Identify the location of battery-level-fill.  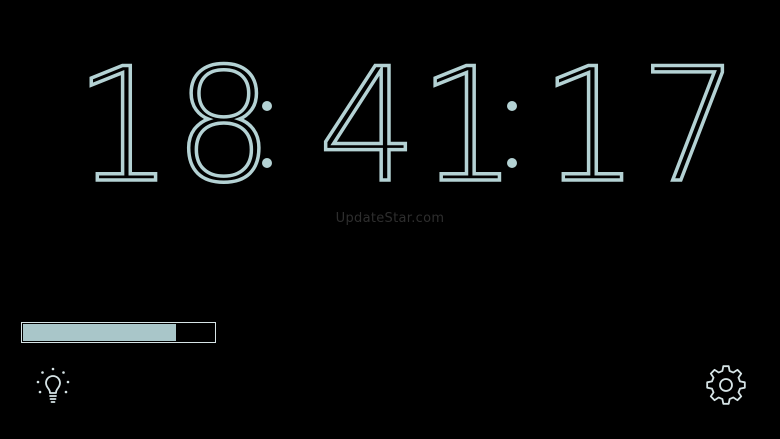
(99, 332).